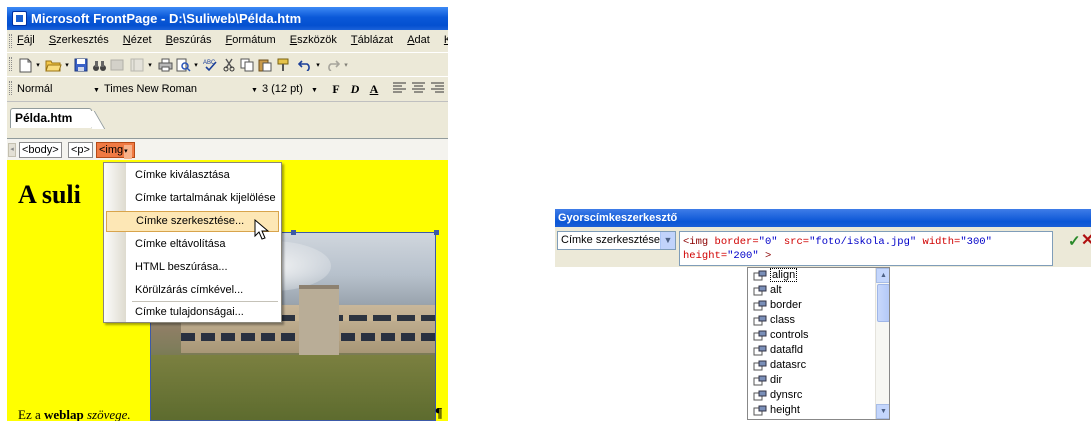  What do you see at coordinates (99, 65) in the screenshot?
I see `search-binoculars-icon` at bounding box center [99, 65].